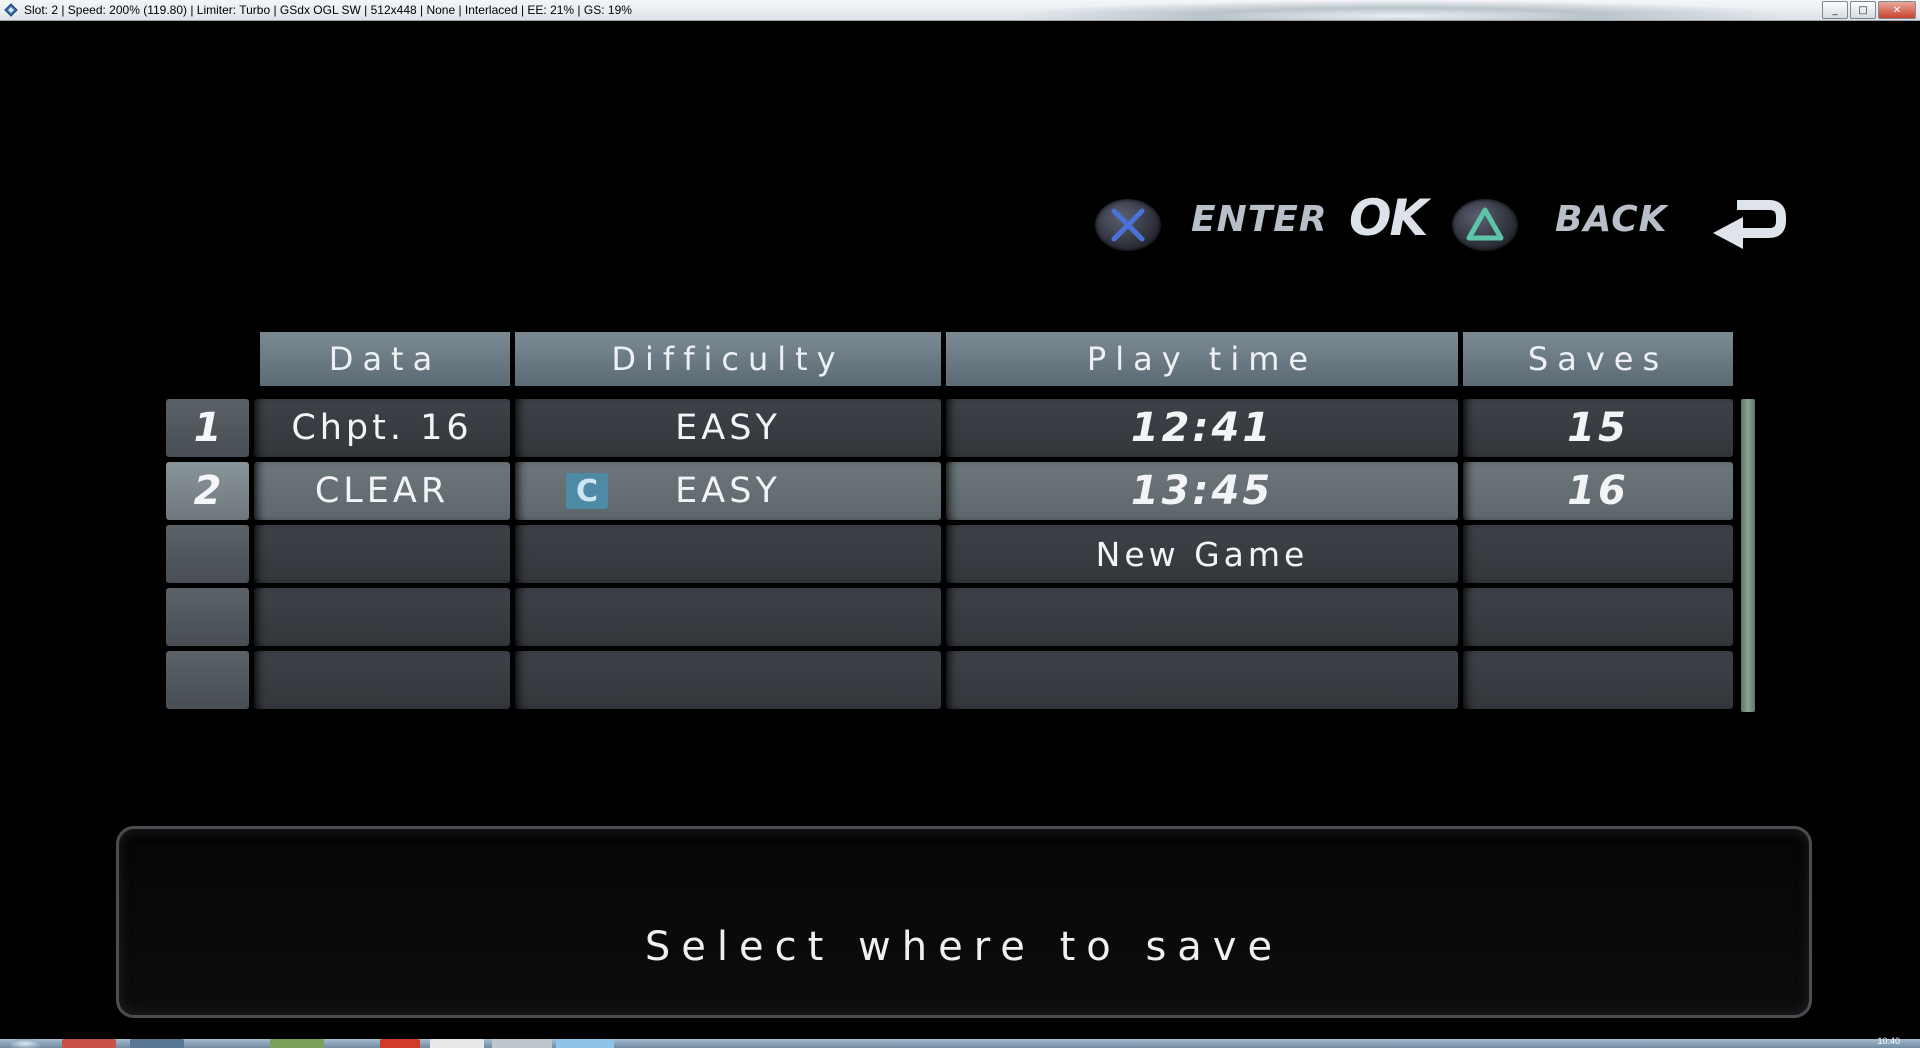  I want to click on start-button-icon, so click(25, 1043).